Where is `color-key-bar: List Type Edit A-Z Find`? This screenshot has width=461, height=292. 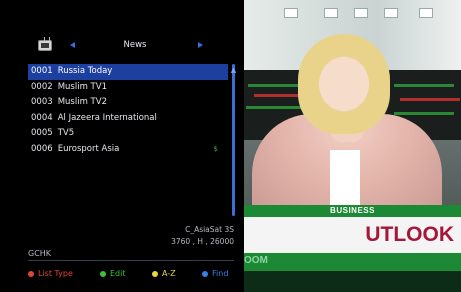
color-key-bar: List Type Edit A-Z Find is located at coordinates (133, 274).